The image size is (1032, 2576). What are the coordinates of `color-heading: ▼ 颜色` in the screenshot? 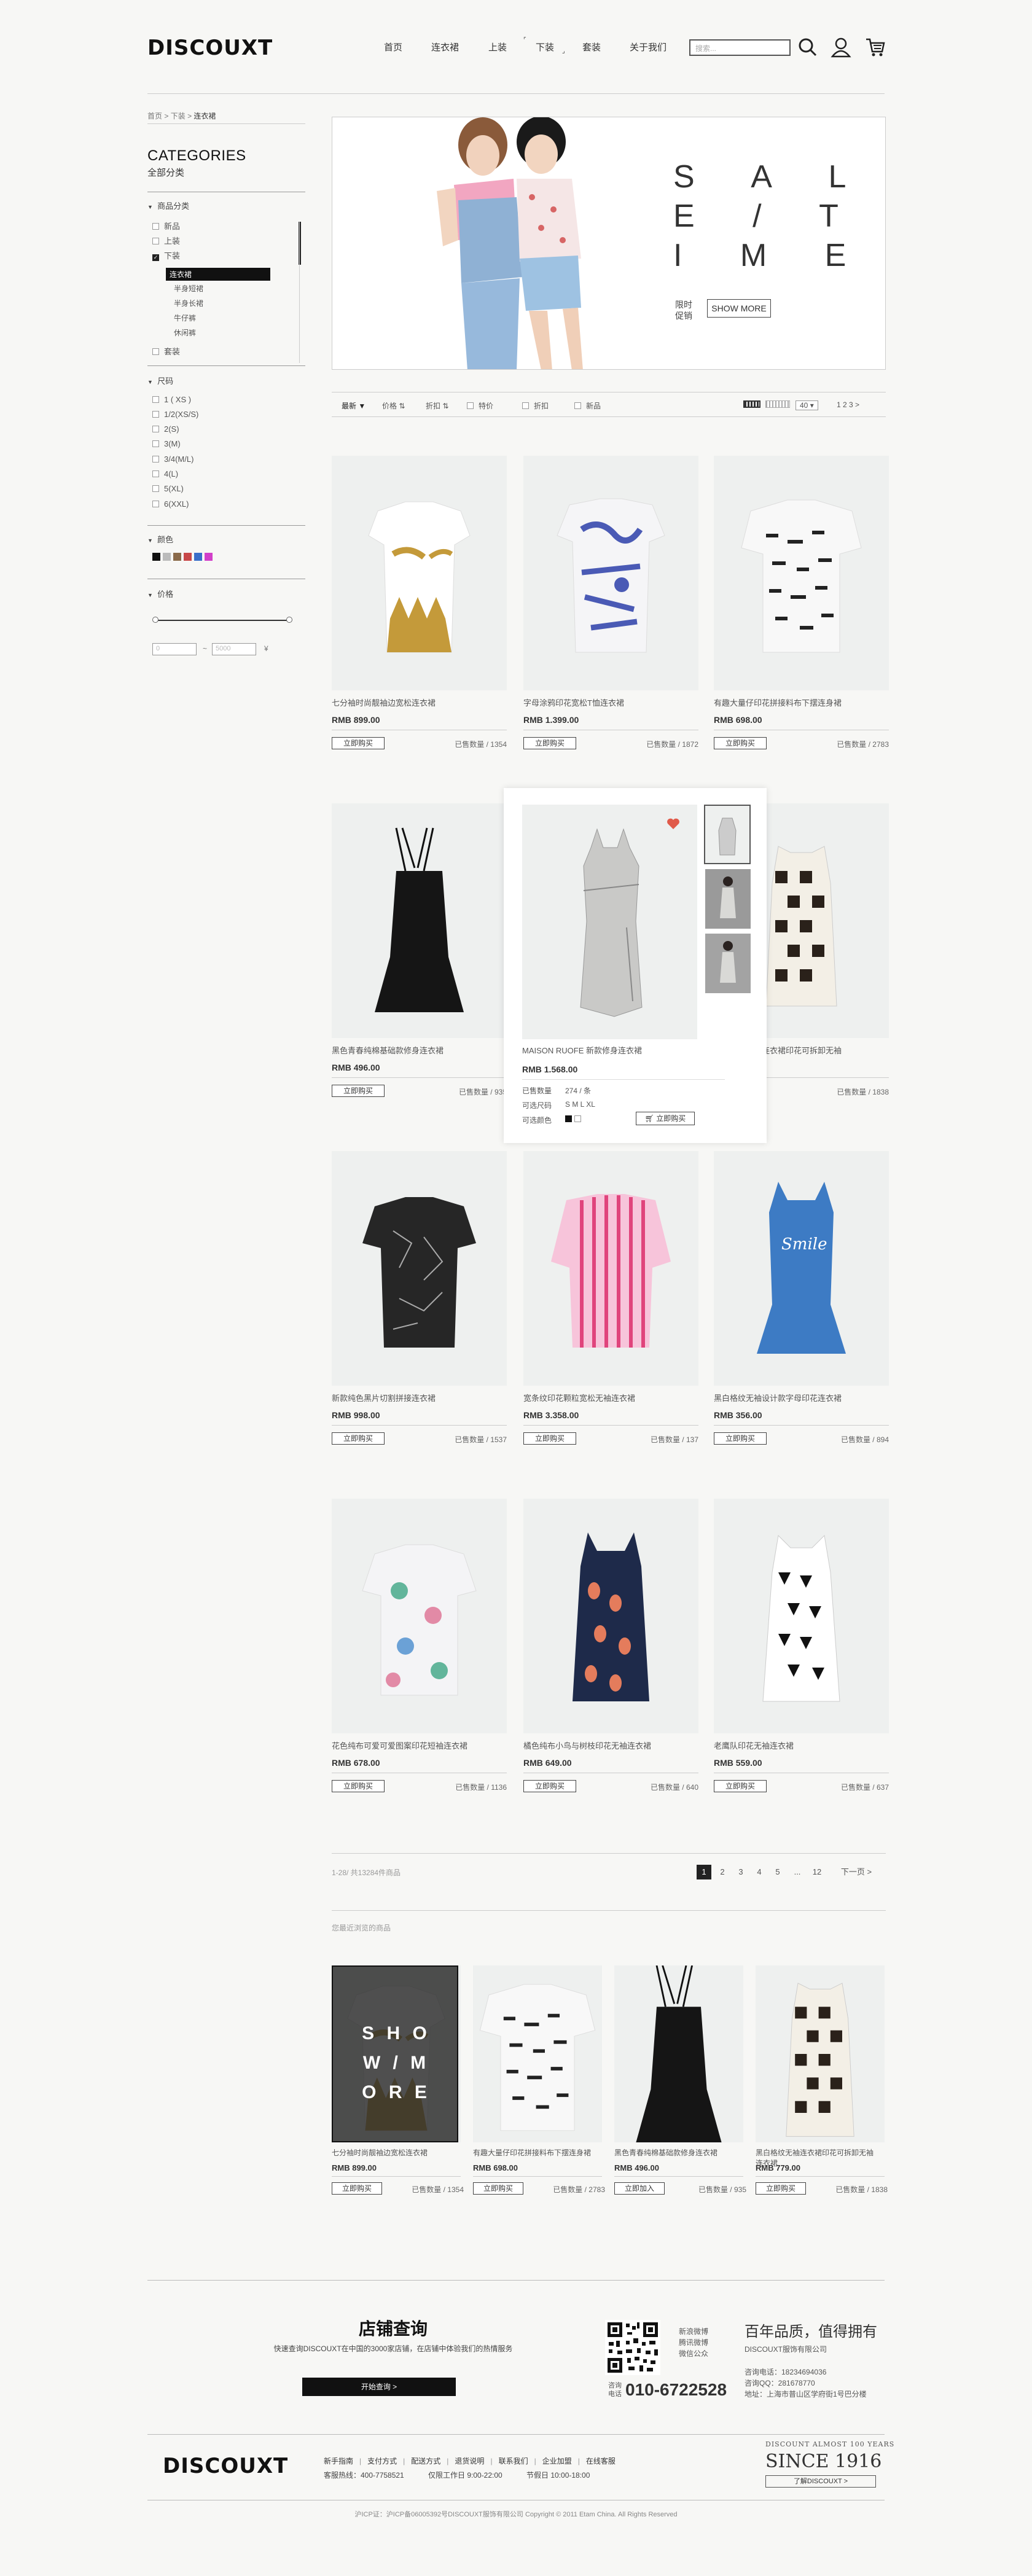 It's located at (160, 539).